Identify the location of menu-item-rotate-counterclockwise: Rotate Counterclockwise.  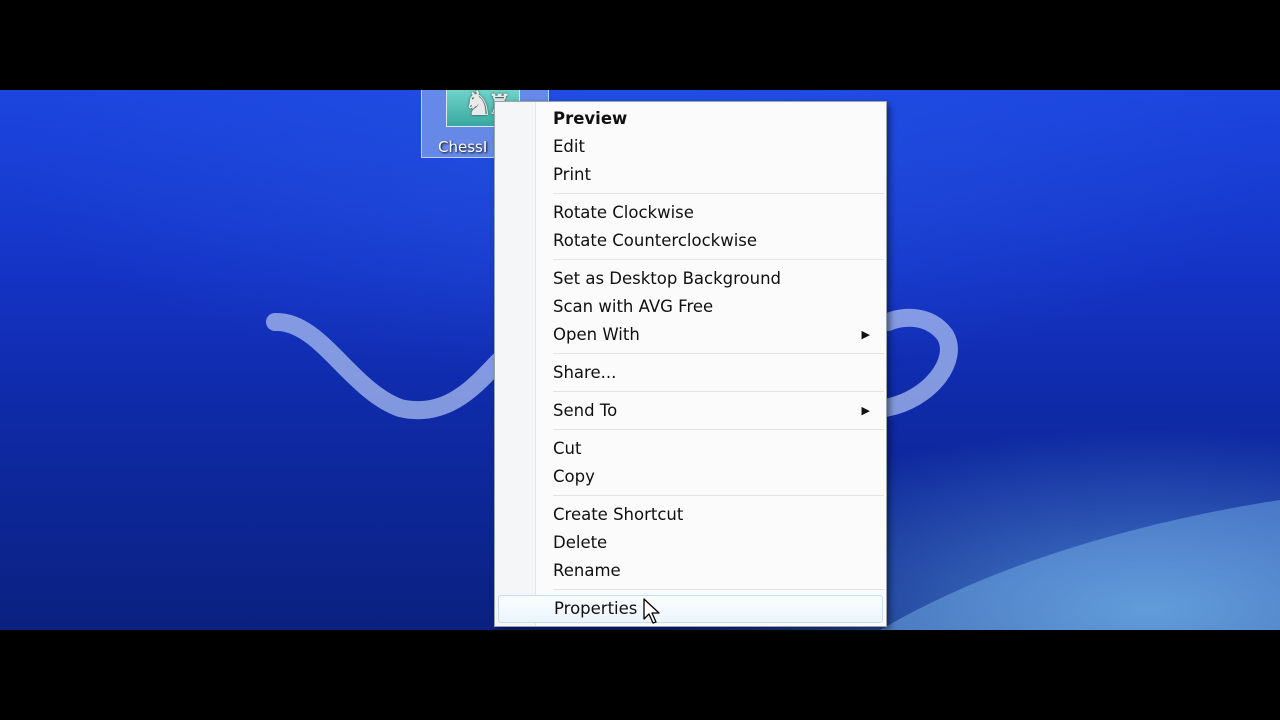
(690, 241).